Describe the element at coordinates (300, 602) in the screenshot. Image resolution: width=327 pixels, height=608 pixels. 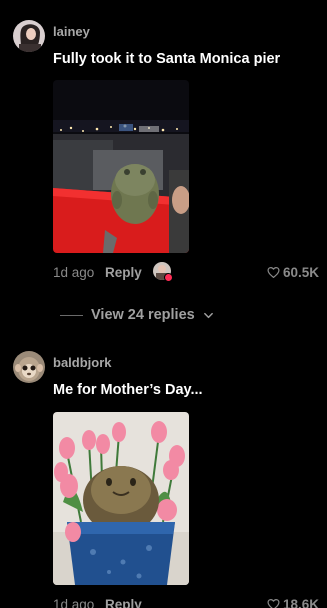
I see `like-count: 18.6K` at that location.